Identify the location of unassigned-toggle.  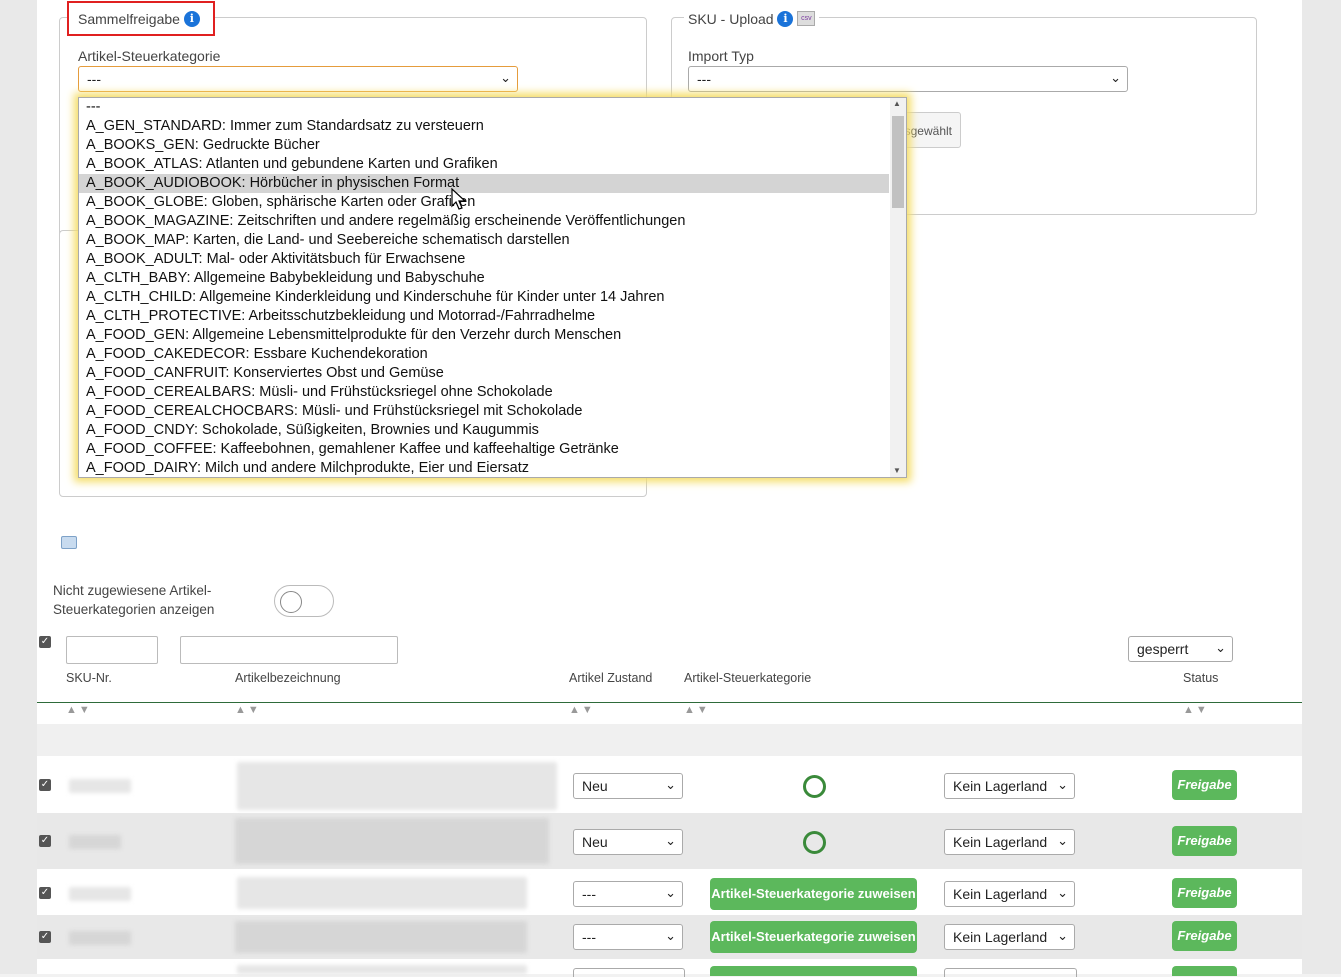
(304, 601).